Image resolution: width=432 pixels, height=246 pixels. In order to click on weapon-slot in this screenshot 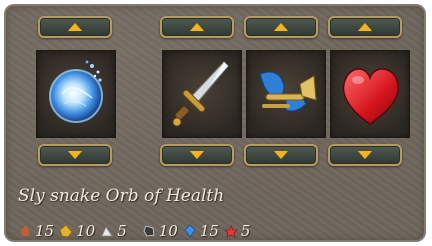, I will do `click(202, 94)`.